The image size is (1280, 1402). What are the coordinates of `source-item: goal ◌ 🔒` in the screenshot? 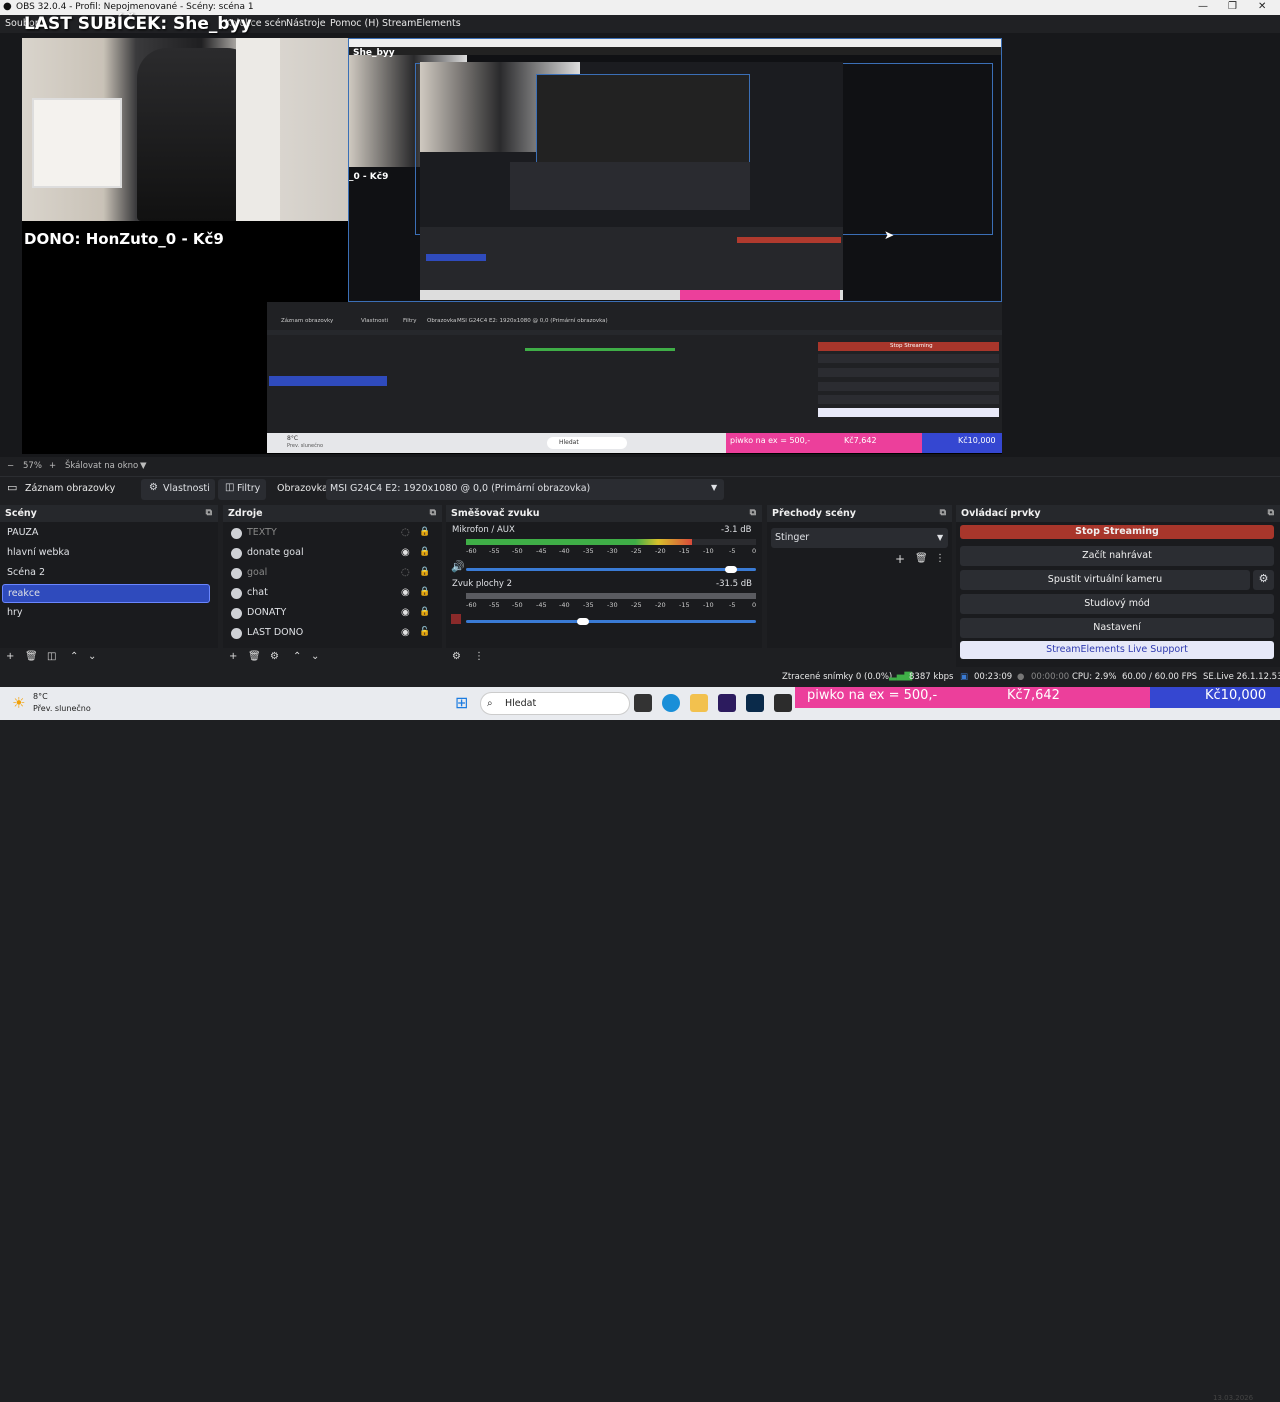 It's located at (332, 574).